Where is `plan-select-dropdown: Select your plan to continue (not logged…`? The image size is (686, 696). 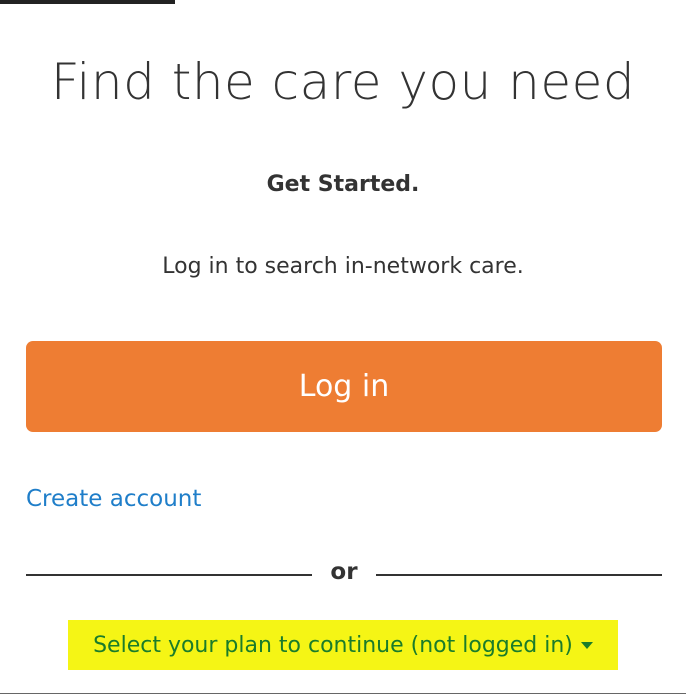
plan-select-dropdown: Select your plan to continue (not logged… is located at coordinates (343, 645).